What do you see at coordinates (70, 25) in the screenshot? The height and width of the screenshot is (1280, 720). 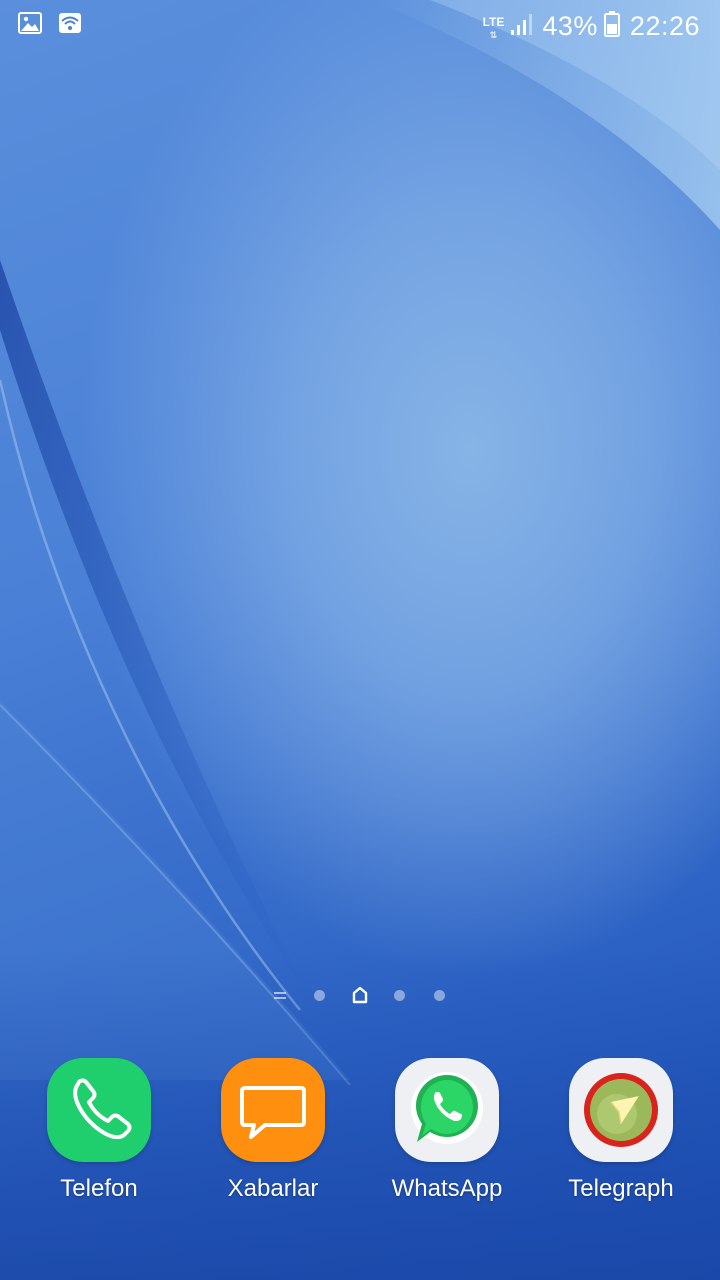 I see `wifi-icon` at bounding box center [70, 25].